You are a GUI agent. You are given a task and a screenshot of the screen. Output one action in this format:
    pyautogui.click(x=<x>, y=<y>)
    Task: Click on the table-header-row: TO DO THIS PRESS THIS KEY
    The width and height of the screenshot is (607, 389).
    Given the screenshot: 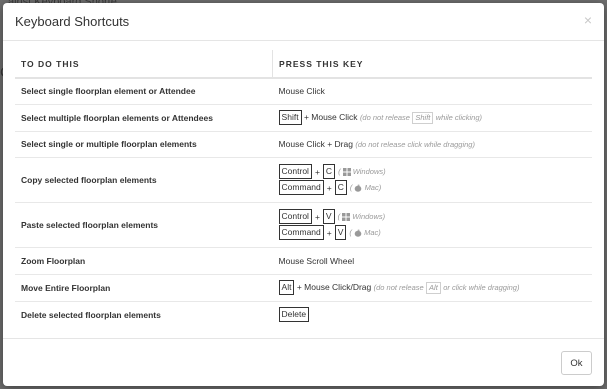 What is the action you would take?
    pyautogui.click(x=303, y=64)
    